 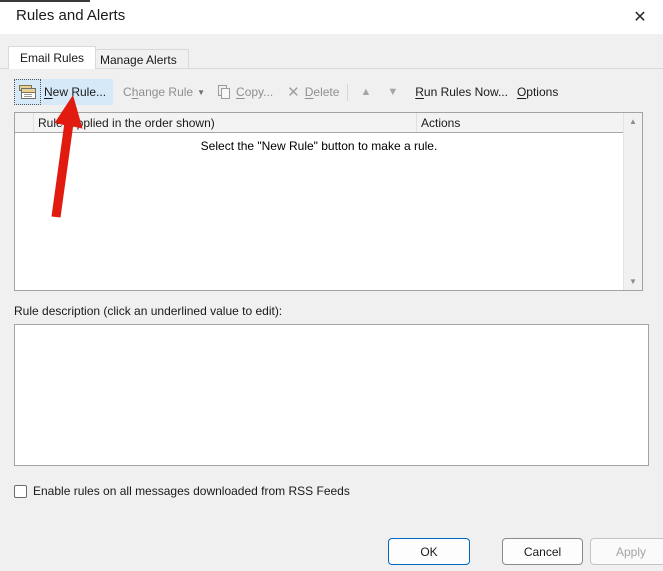 I want to click on ok-button: OK, so click(x=429, y=551).